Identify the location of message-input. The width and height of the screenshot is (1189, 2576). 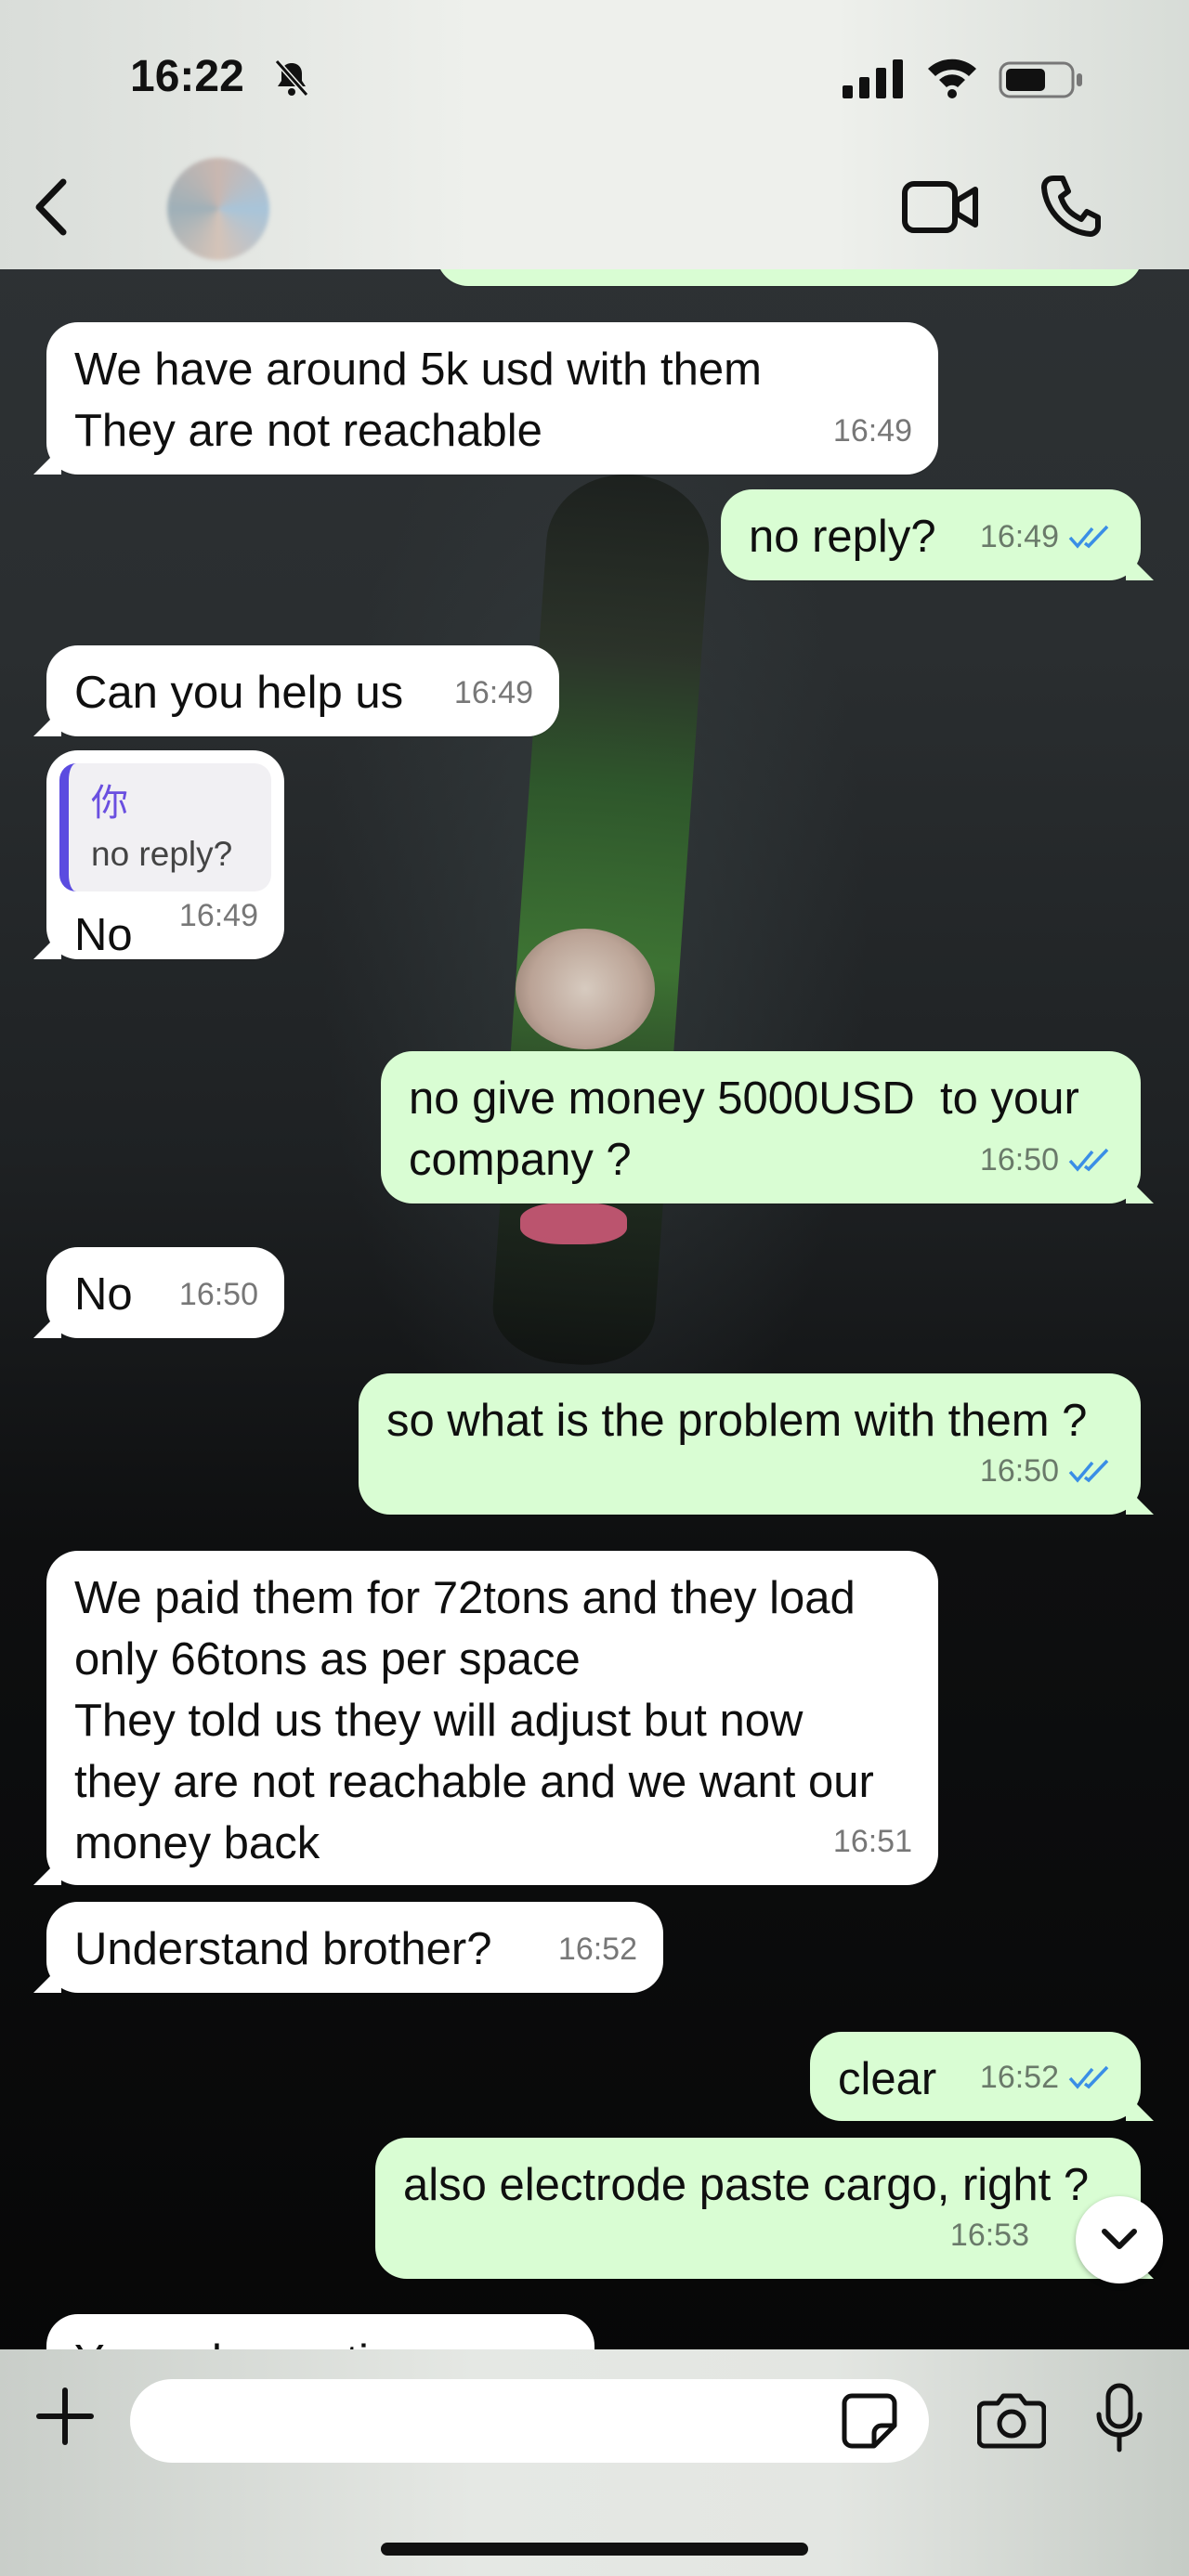
(529, 2421).